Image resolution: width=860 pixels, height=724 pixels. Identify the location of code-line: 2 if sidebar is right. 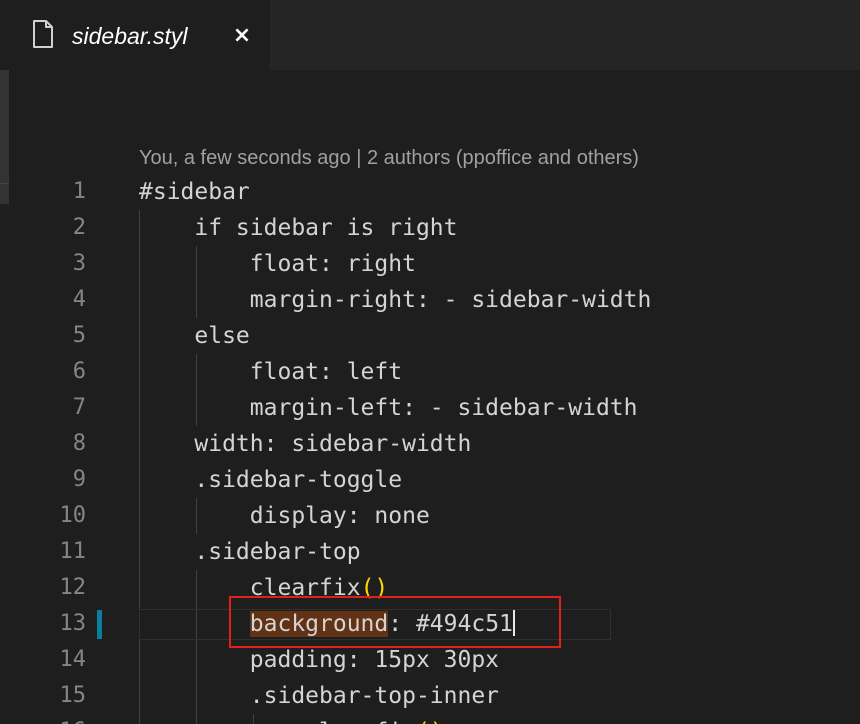
(430, 228).